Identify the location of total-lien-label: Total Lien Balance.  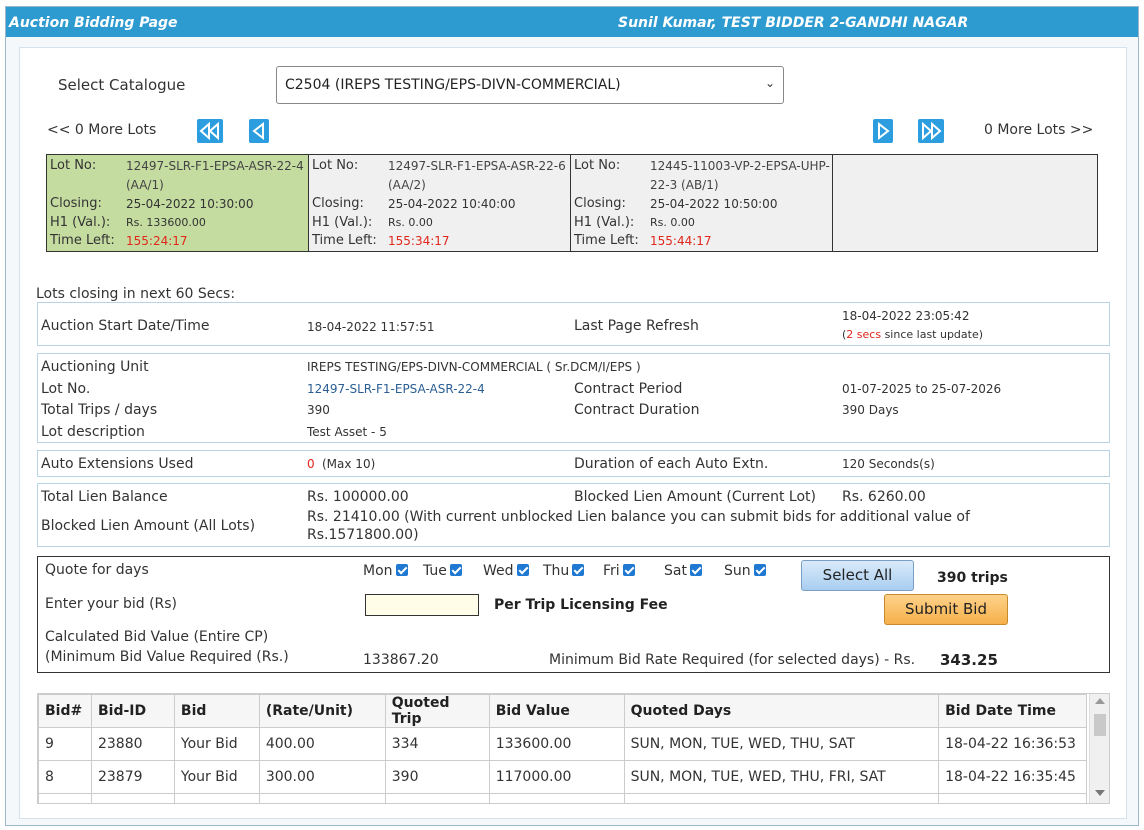
(104, 497).